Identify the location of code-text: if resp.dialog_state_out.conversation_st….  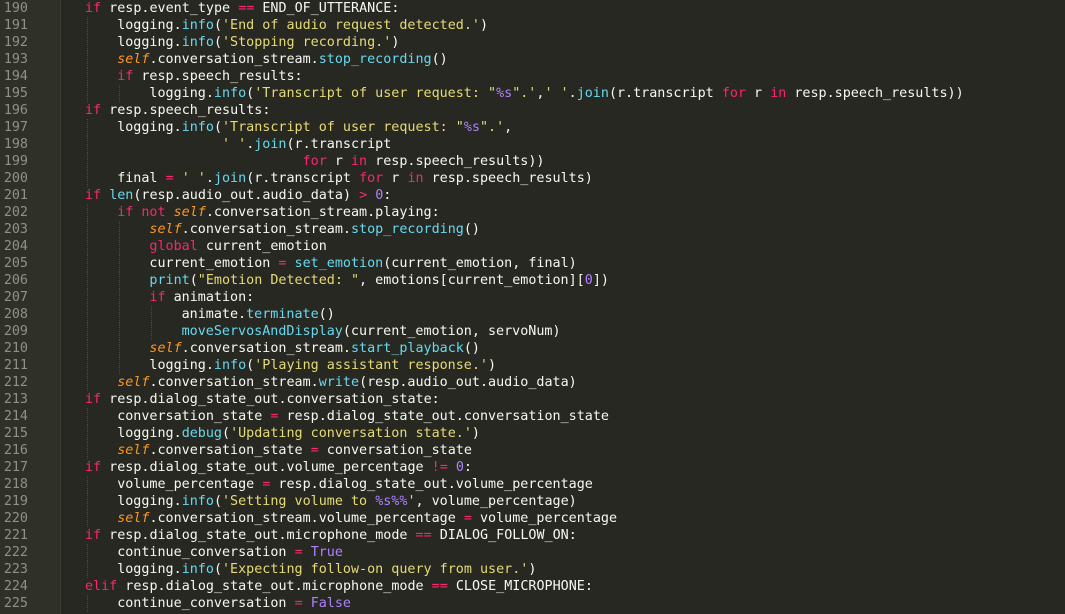
(262, 399).